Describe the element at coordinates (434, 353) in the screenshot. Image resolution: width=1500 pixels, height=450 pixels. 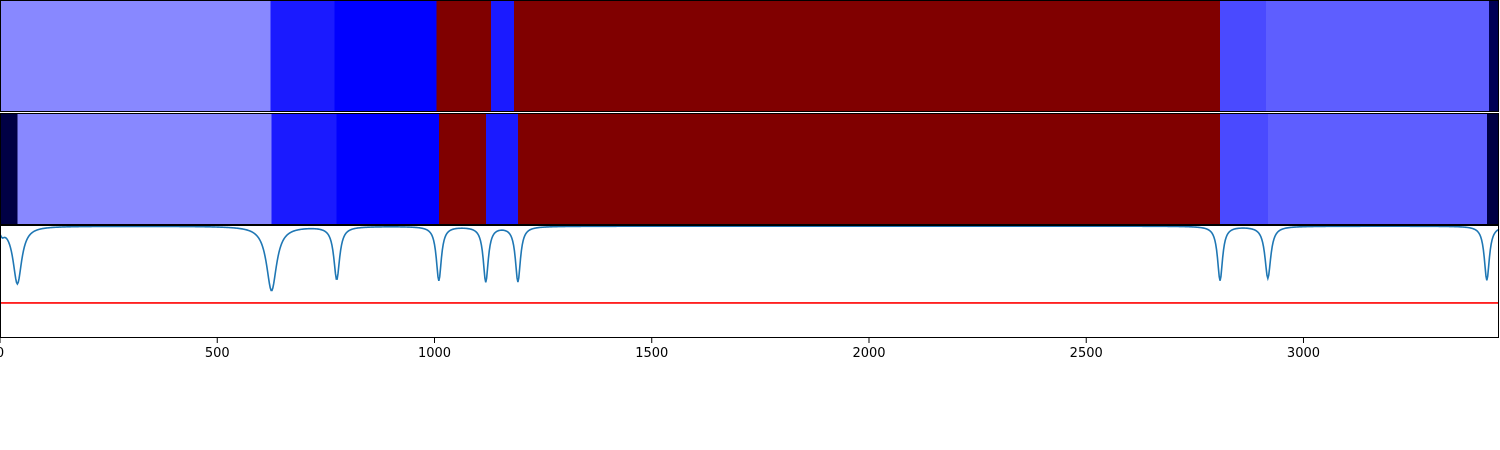
I see `x-tick-label: 1000` at that location.